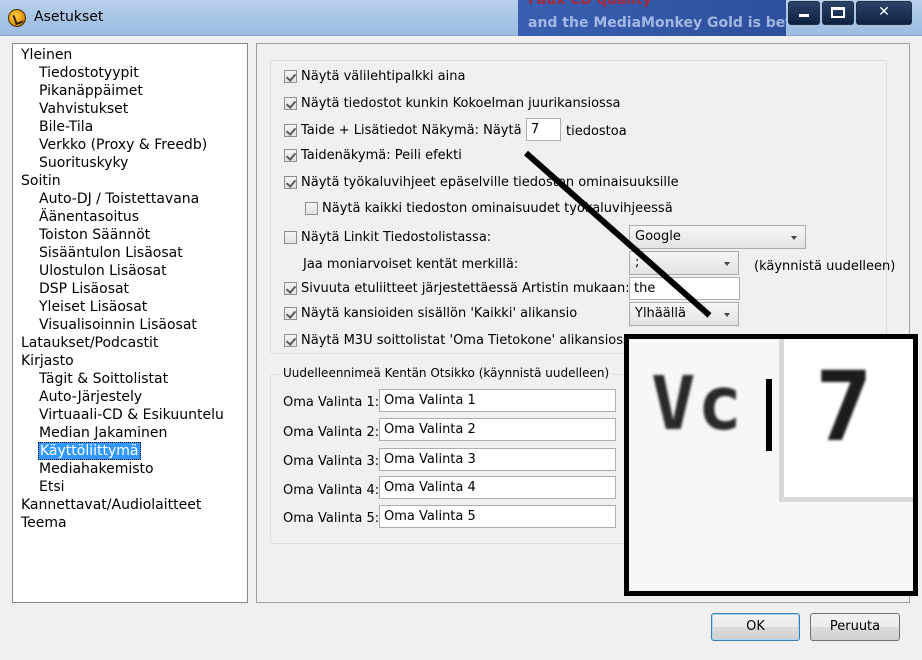 The height and width of the screenshot is (660, 922). Describe the element at coordinates (855, 627) in the screenshot. I see `cancel-button: Peruuta` at that location.